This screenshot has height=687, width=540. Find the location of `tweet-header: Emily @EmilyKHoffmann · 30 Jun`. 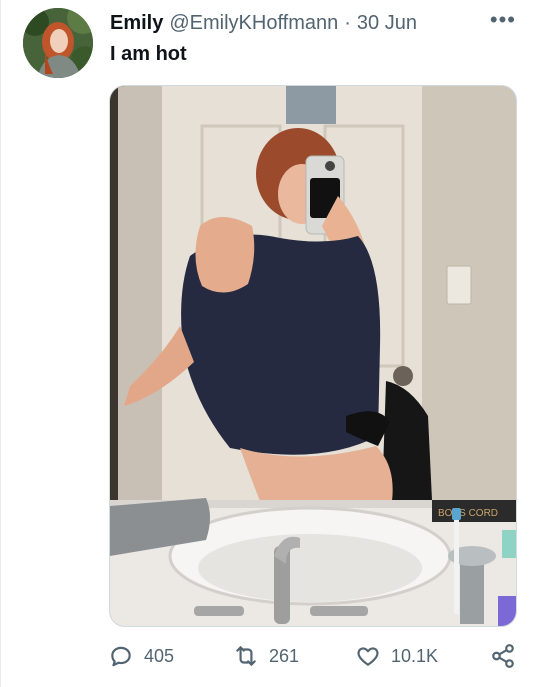

tweet-header: Emily @EmilyKHoffmann · 30 Jun is located at coordinates (305, 23).